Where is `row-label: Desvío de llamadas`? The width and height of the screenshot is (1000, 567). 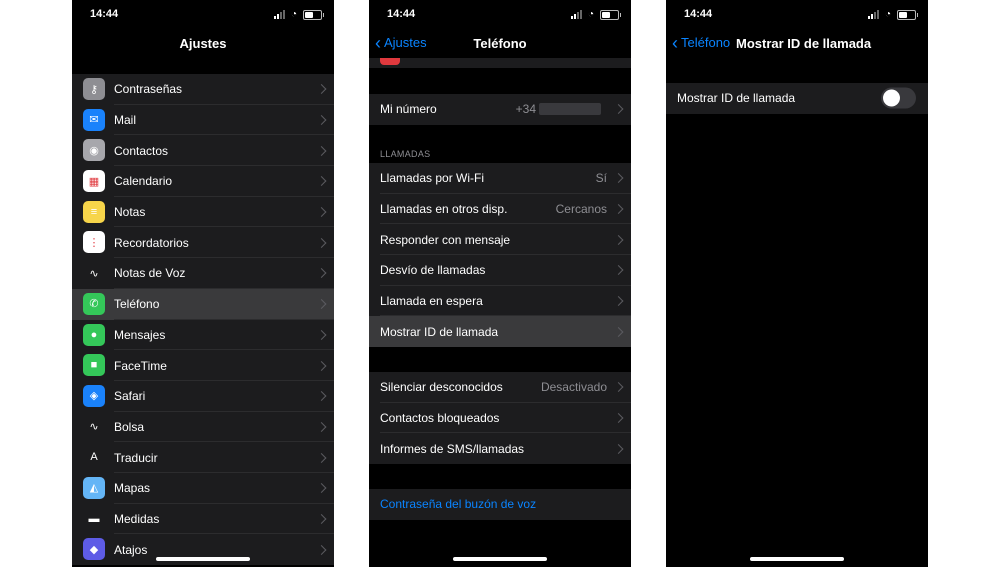
row-label: Desvío de llamadas is located at coordinates (433, 270).